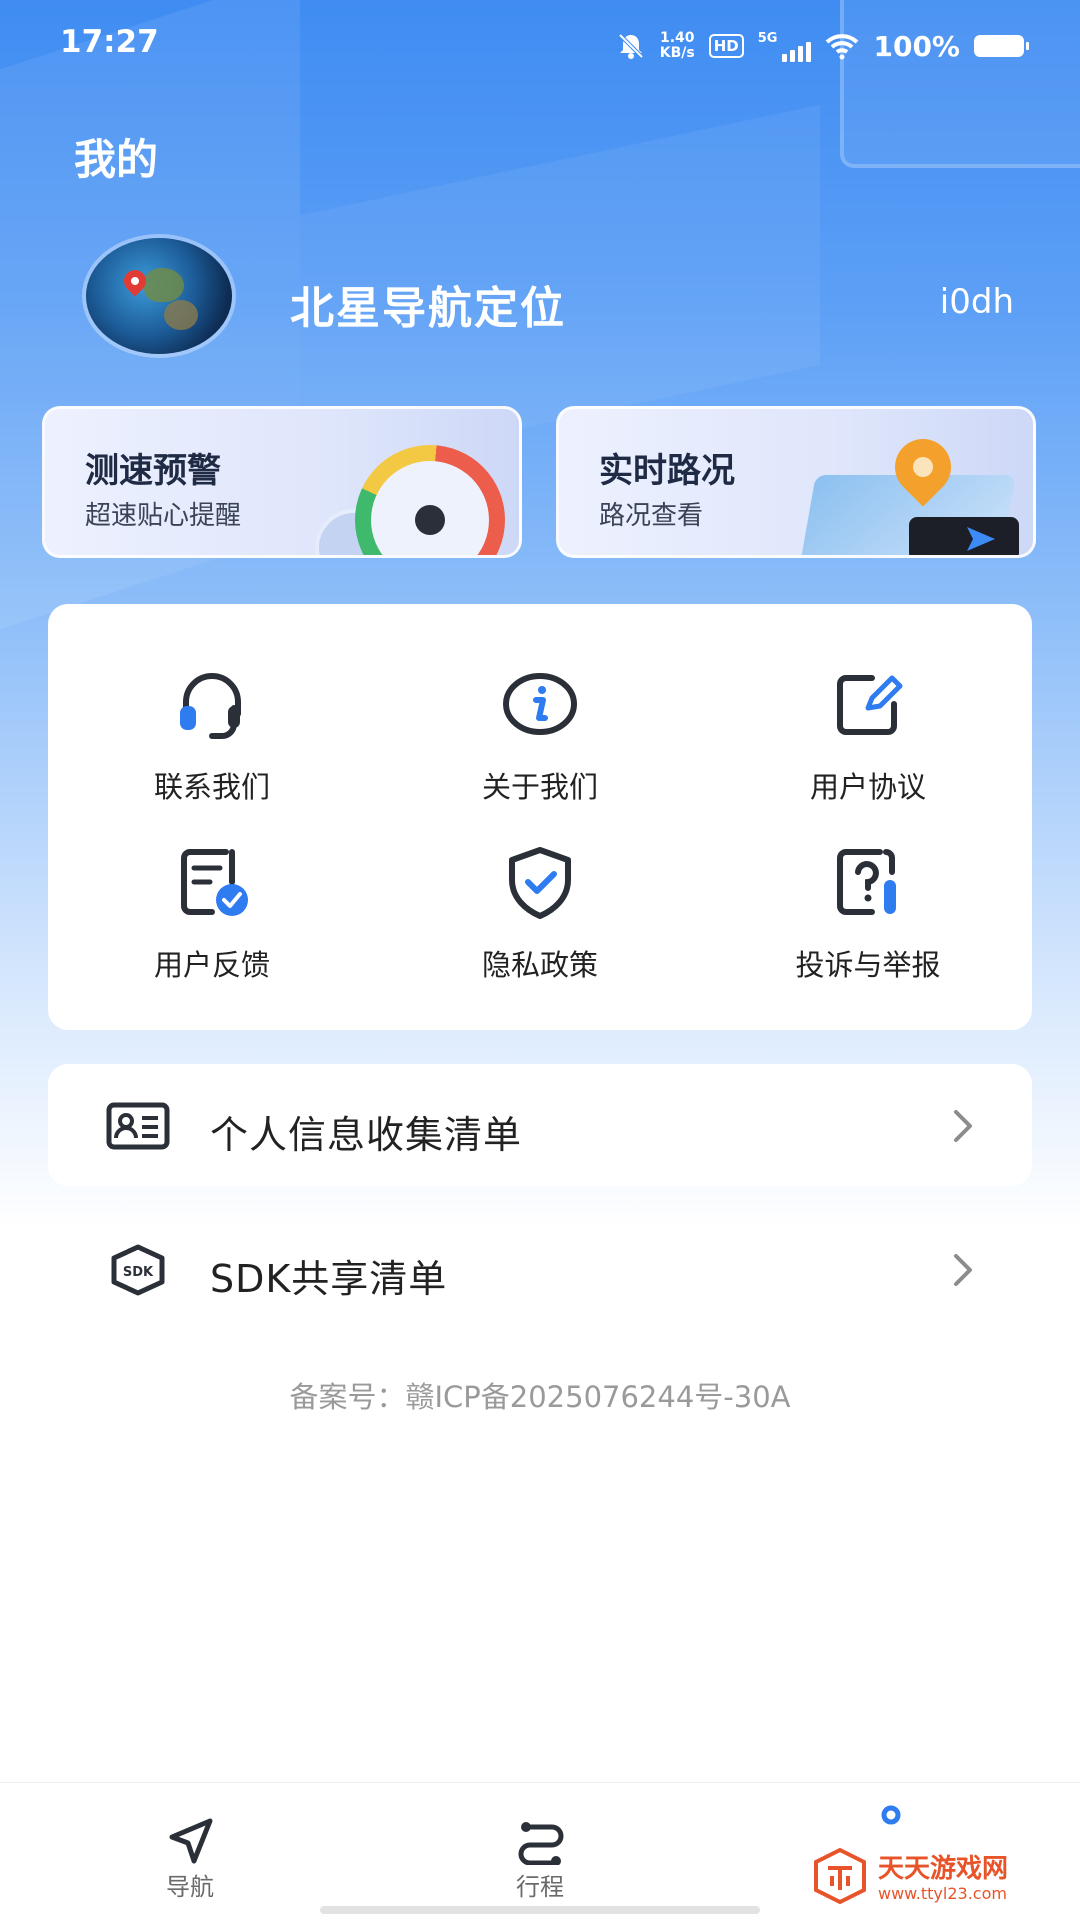  Describe the element at coordinates (366, 1135) in the screenshot. I see `row-label: 个人信息收集清单` at that location.